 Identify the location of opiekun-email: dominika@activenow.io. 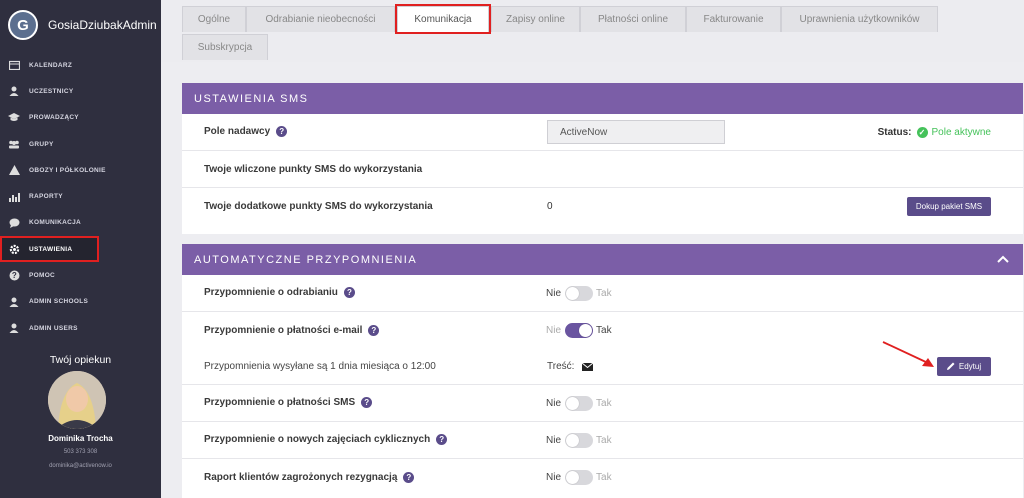
(80, 466).